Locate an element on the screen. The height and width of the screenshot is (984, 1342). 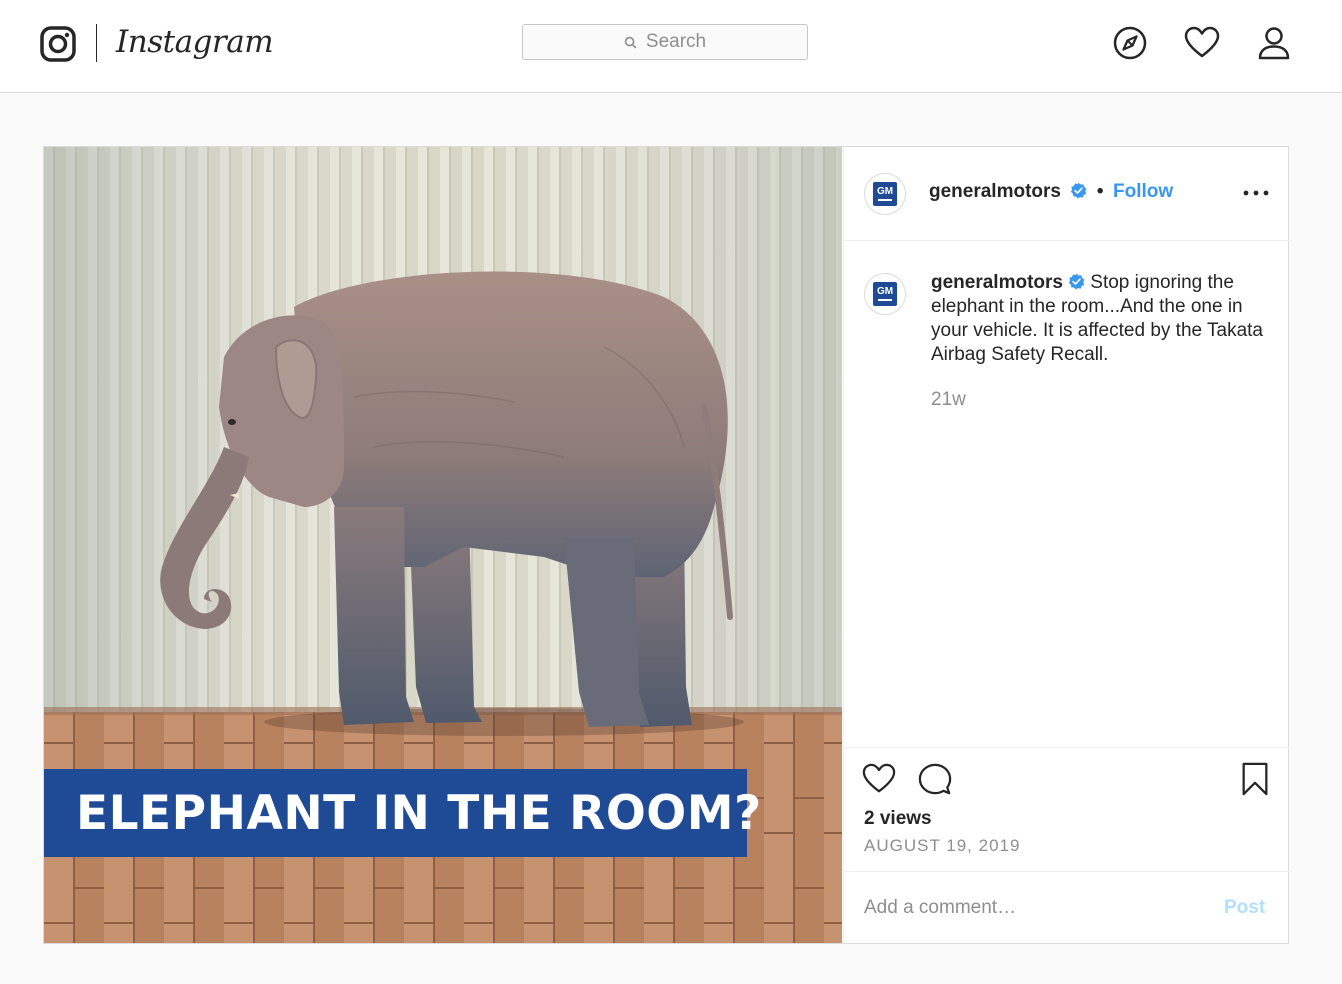
follow-button: Follow is located at coordinates (1143, 191).